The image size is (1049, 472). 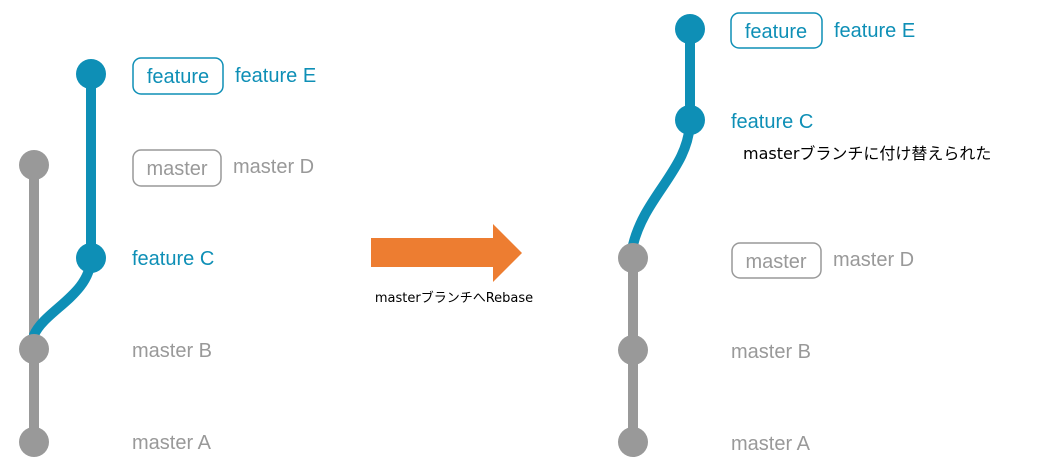 I want to click on before-master-tag: master, so click(x=177, y=168).